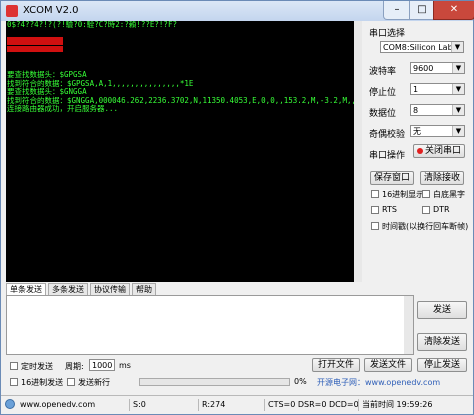 The image size is (474, 415). What do you see at coordinates (387, 135) in the screenshot?
I see `parity-label: 奇偶校验` at bounding box center [387, 135].